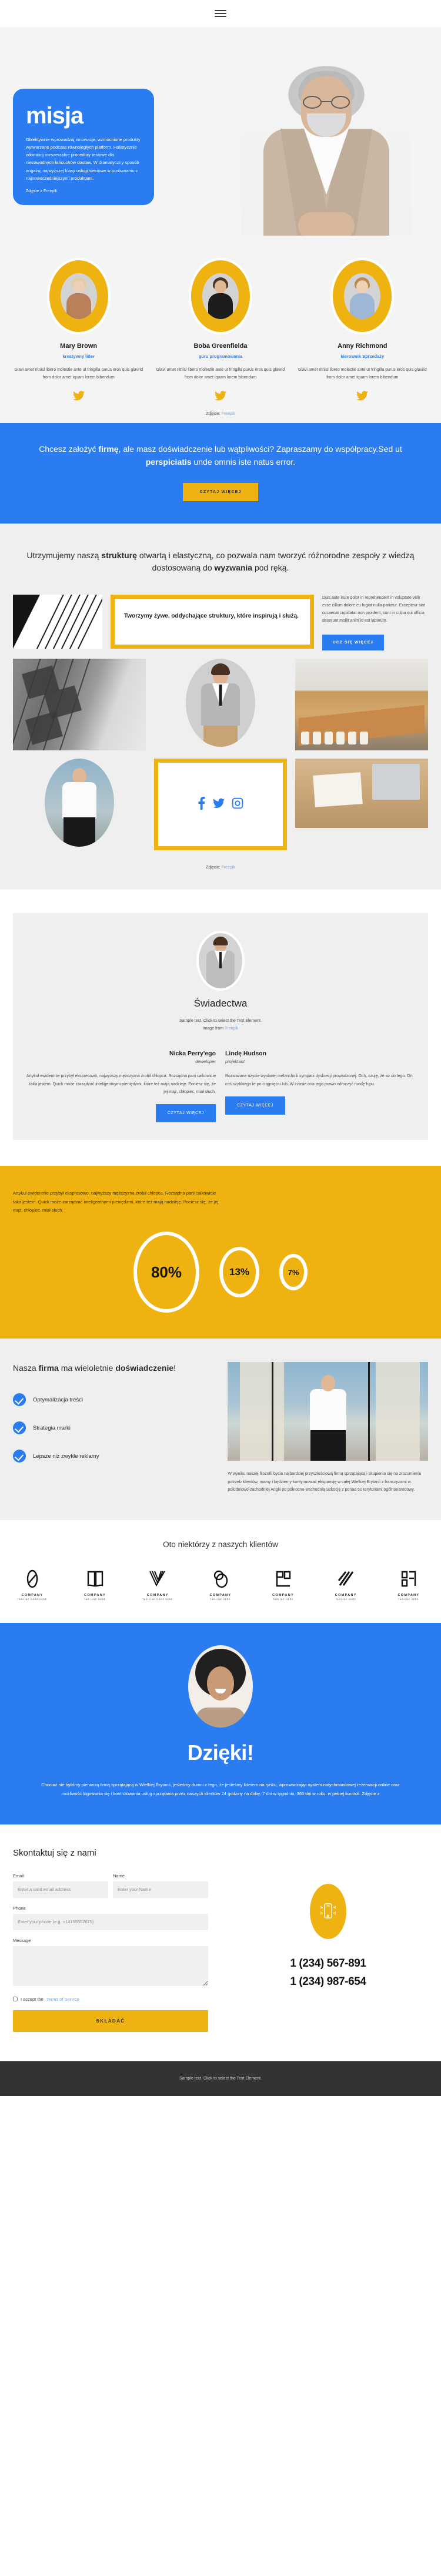 Image resolution: width=441 pixels, height=2576 pixels. I want to click on hamburger-menu-icon, so click(220, 13).